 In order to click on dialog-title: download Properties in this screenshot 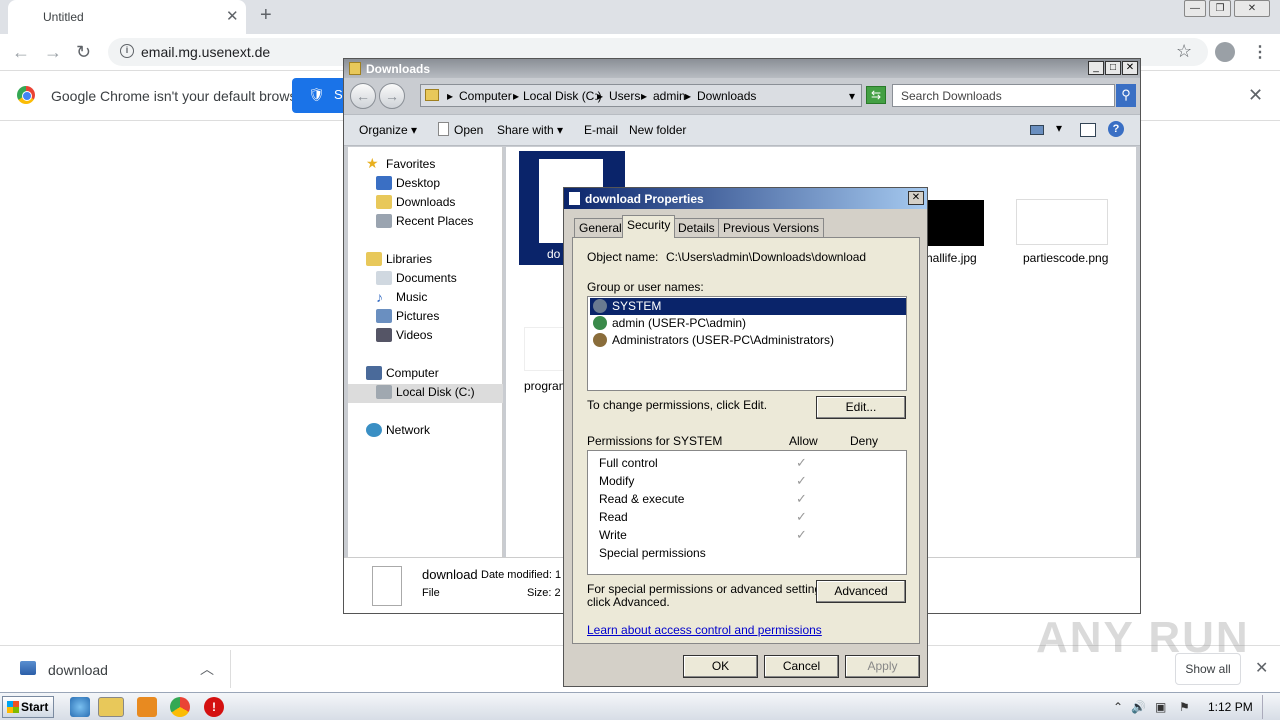, I will do `click(644, 199)`.